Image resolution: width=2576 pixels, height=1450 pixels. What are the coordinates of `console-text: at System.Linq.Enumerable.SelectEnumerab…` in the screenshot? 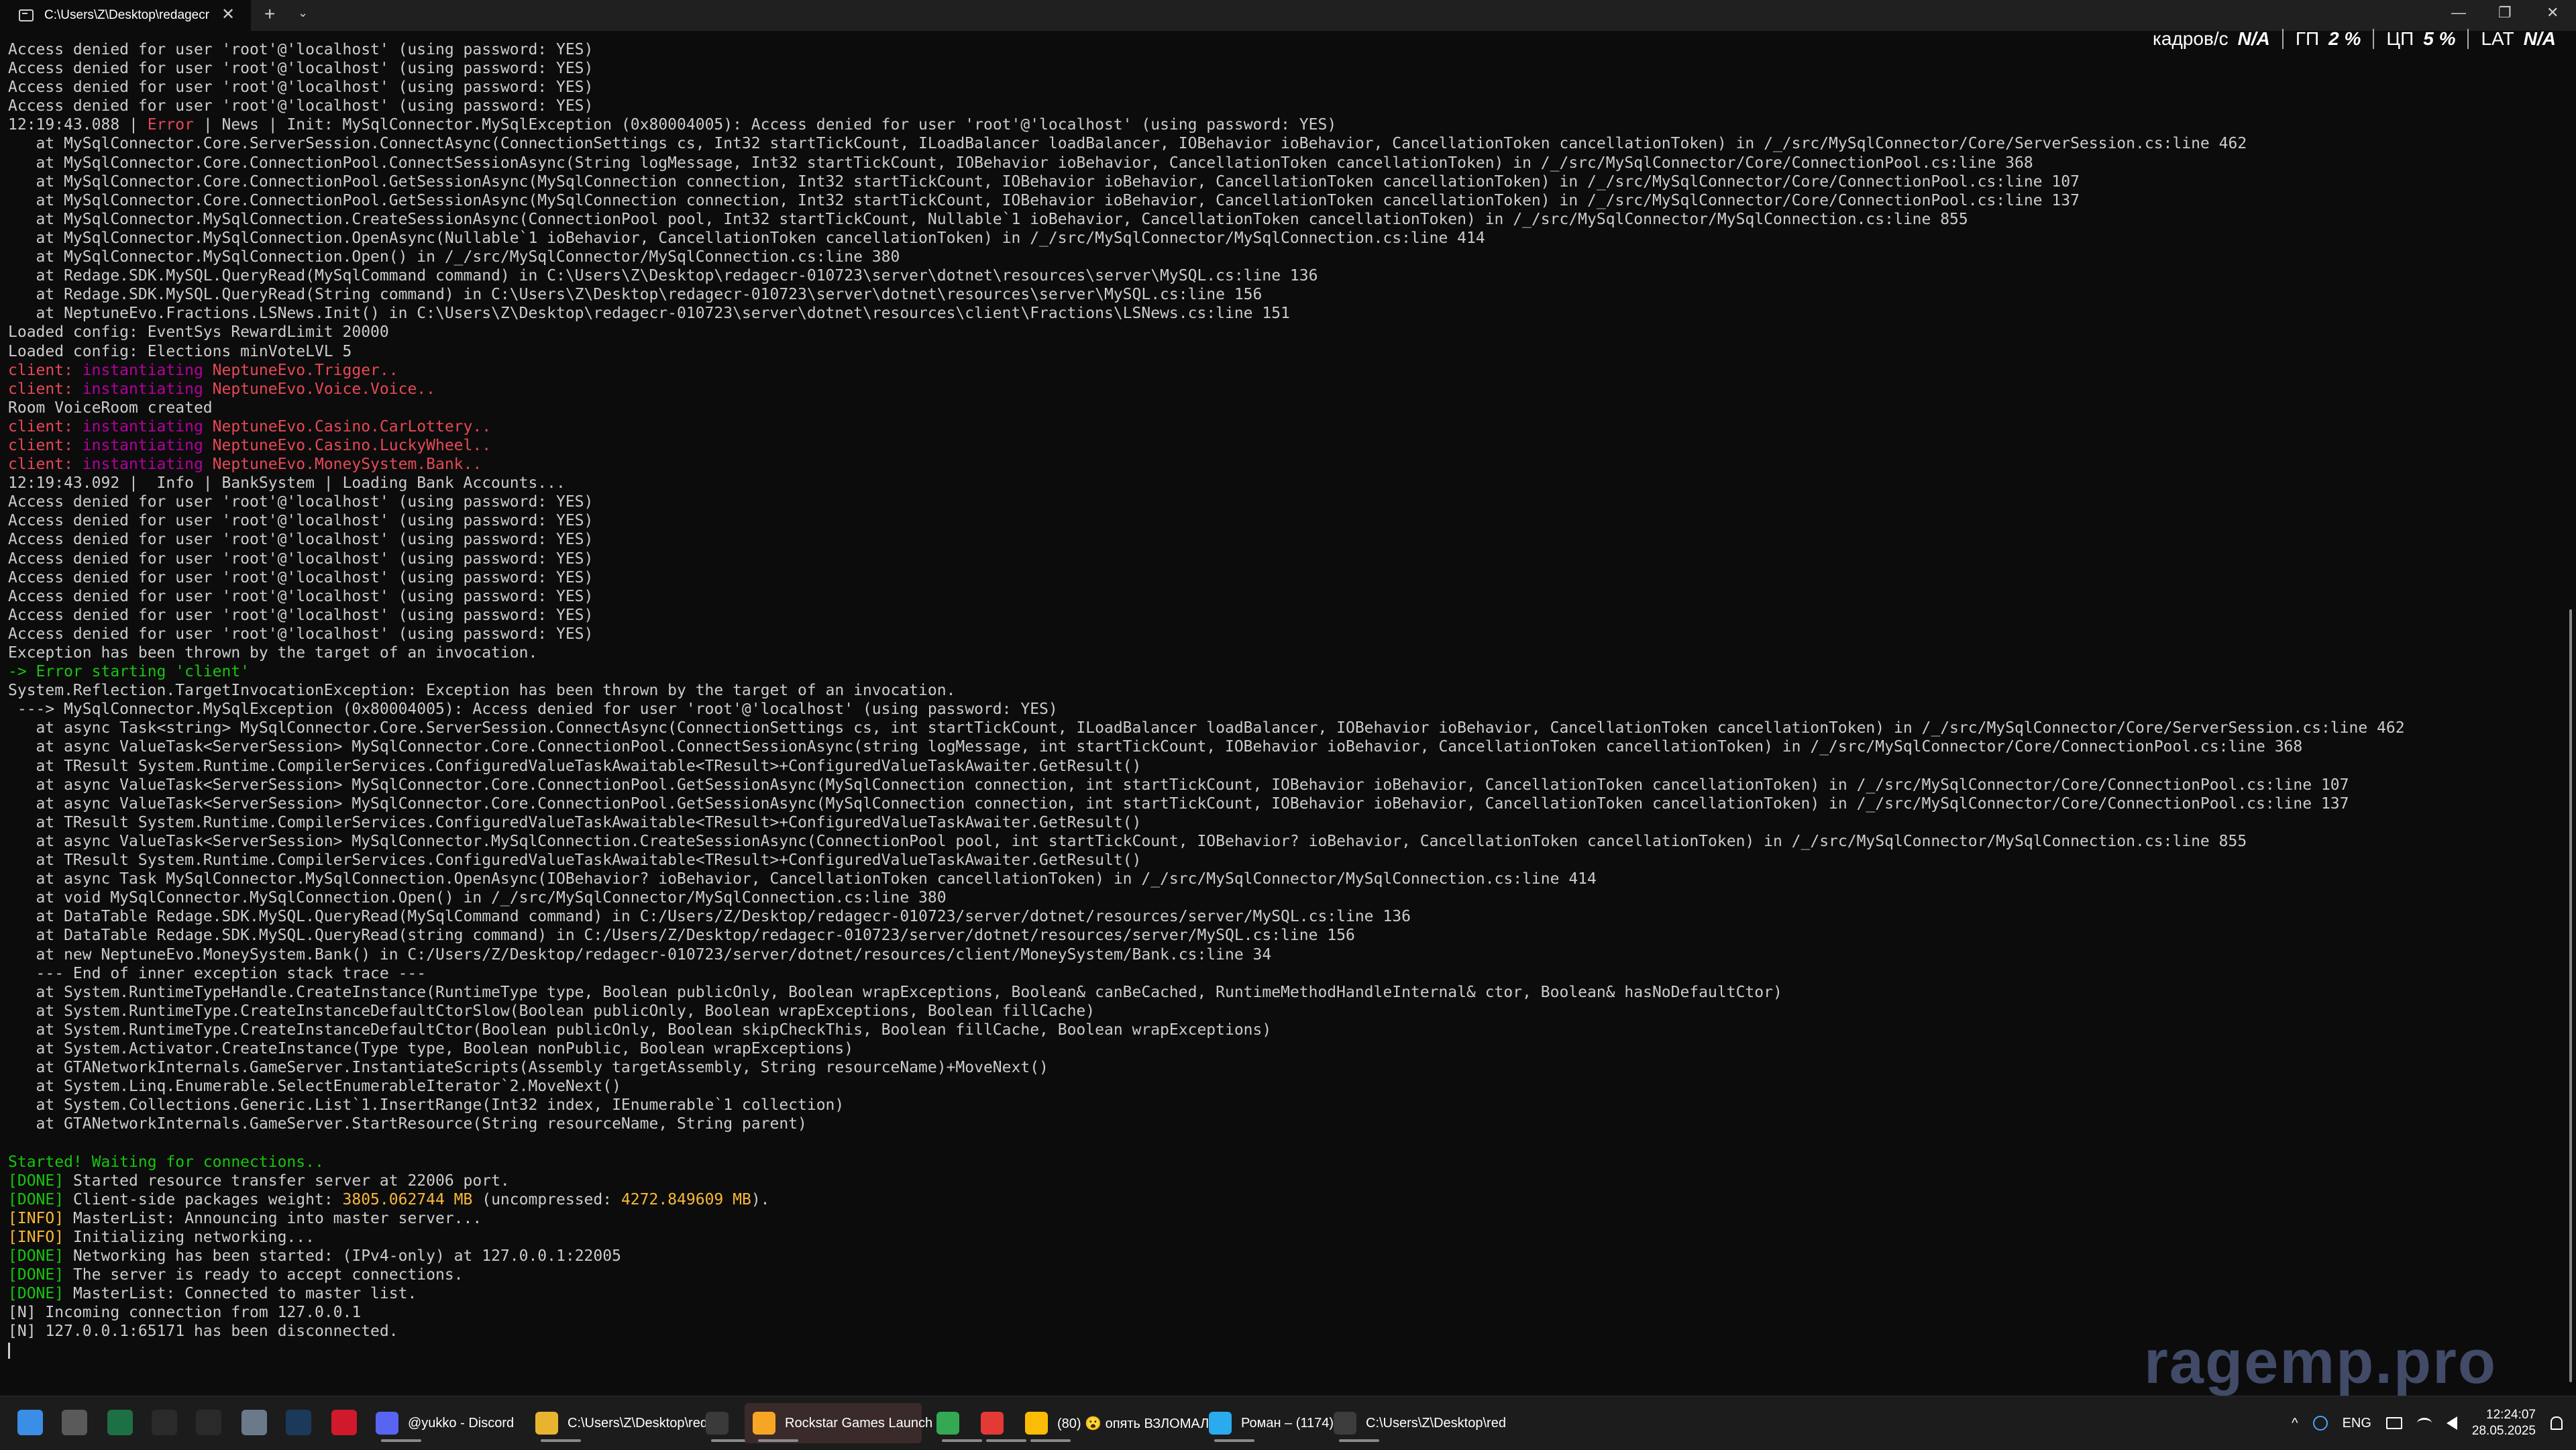 It's located at (314, 1087).